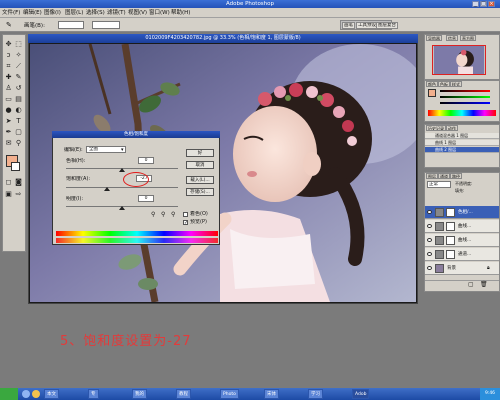  I want to click on minimize-button: _, so click(475, 4).